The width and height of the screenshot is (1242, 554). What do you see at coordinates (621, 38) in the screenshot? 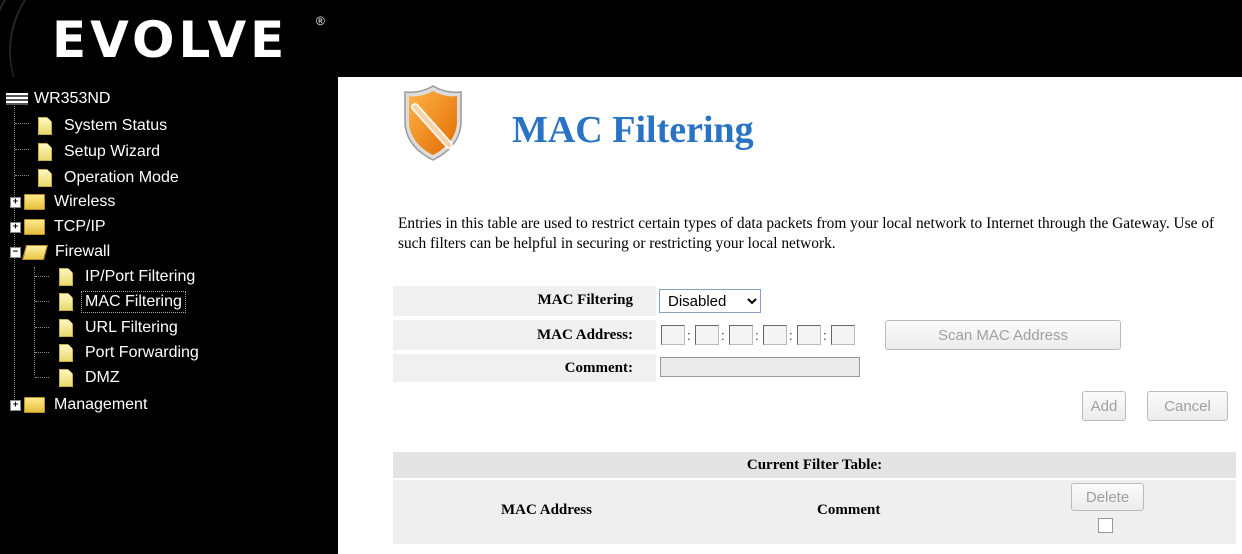
I see `header-banner: EVOLVE ®` at bounding box center [621, 38].